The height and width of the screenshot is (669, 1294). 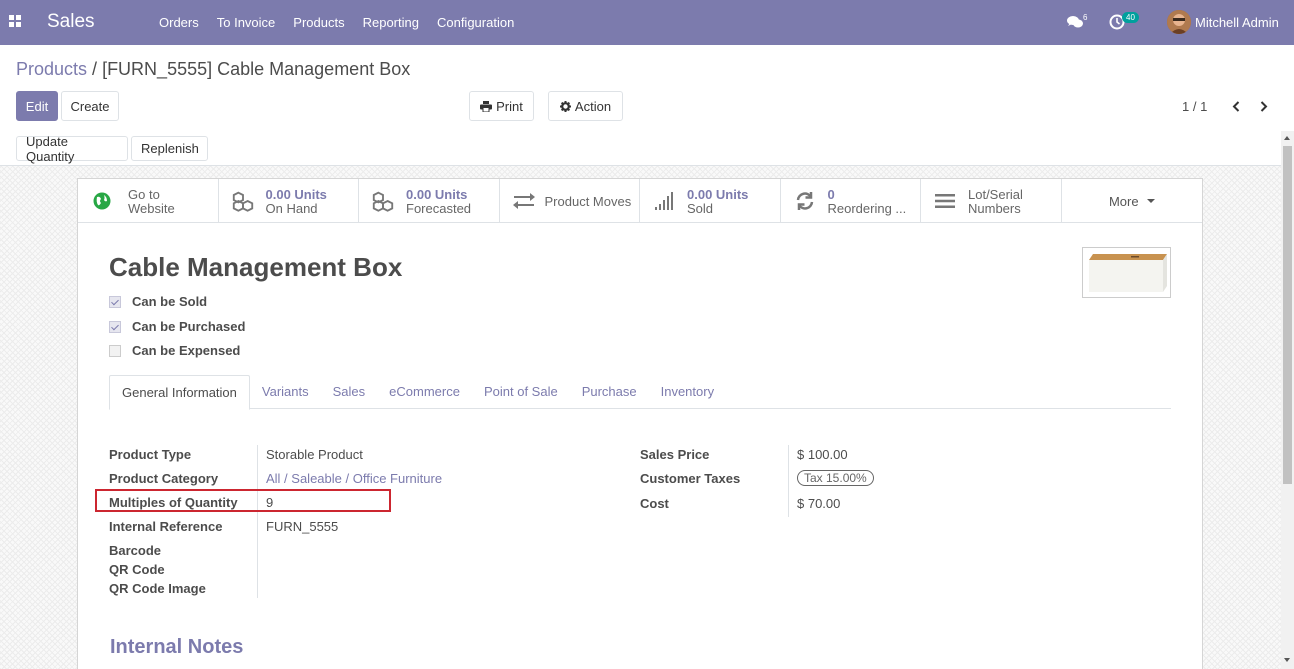 I want to click on smart-button-text: Lot/Serial Numbers, so click(x=995, y=202).